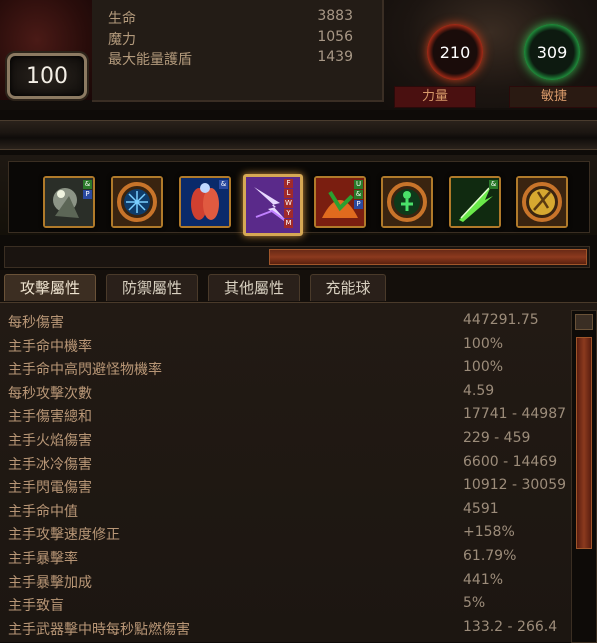 Image resolution: width=597 pixels, height=643 pixels. I want to click on property-label: 主手命中機率, so click(50, 346).